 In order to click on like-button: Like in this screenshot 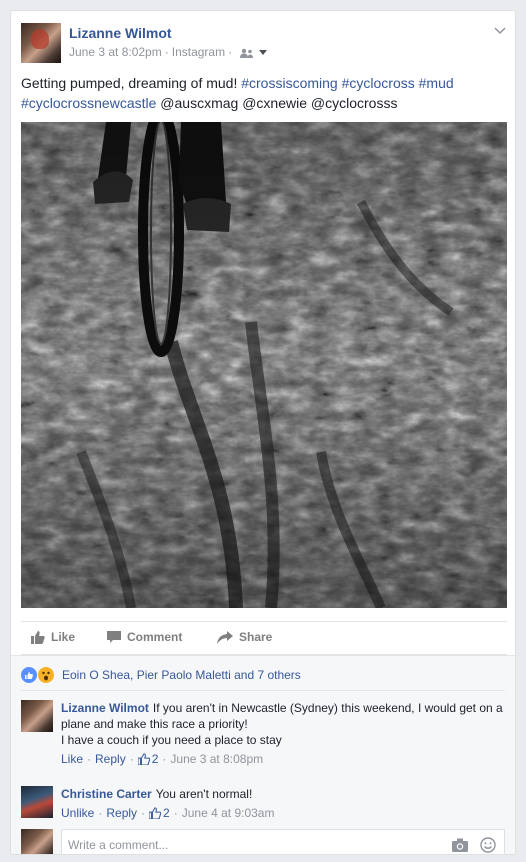, I will do `click(53, 637)`.